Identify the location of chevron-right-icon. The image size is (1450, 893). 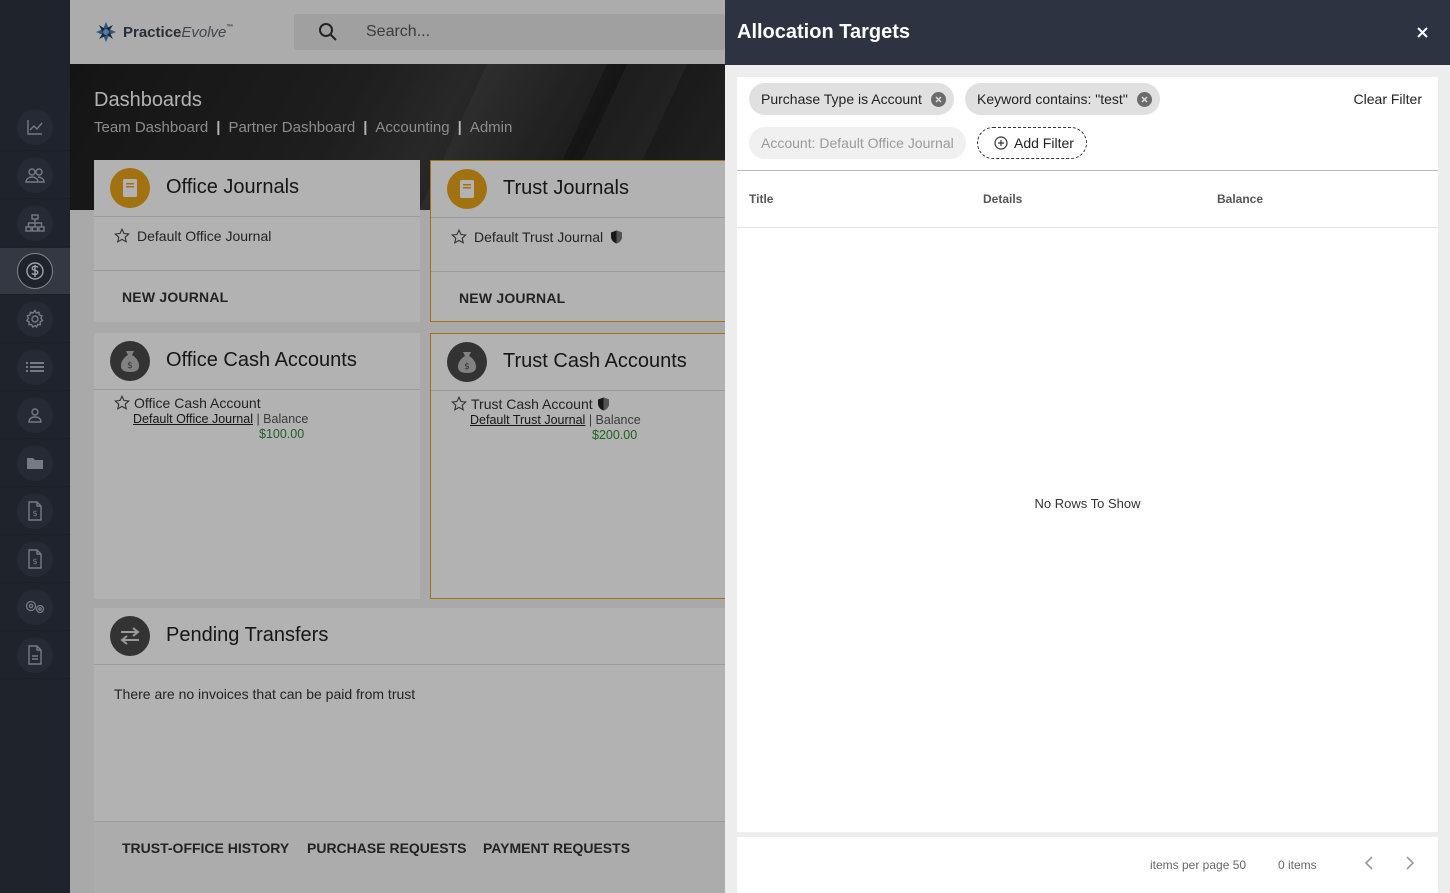
(1410, 863).